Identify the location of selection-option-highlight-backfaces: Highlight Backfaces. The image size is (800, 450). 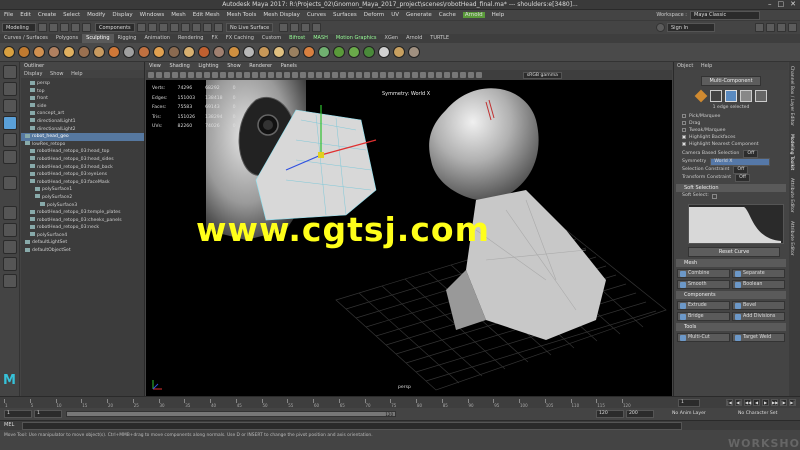
(731, 137).